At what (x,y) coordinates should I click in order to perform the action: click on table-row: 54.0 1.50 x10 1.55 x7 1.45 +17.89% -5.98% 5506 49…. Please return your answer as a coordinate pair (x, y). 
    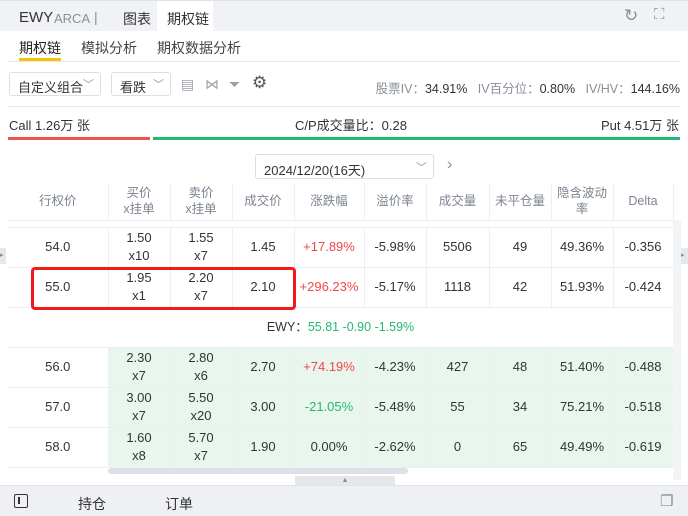
    Looking at the image, I should click on (341, 247).